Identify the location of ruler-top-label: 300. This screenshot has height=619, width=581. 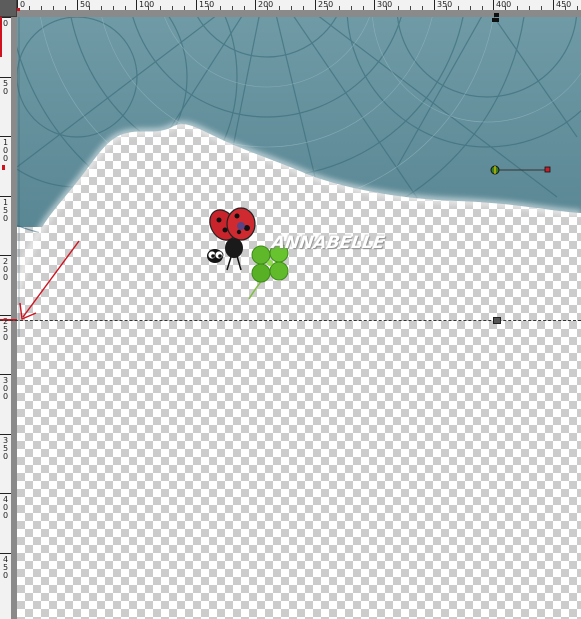
(385, 4).